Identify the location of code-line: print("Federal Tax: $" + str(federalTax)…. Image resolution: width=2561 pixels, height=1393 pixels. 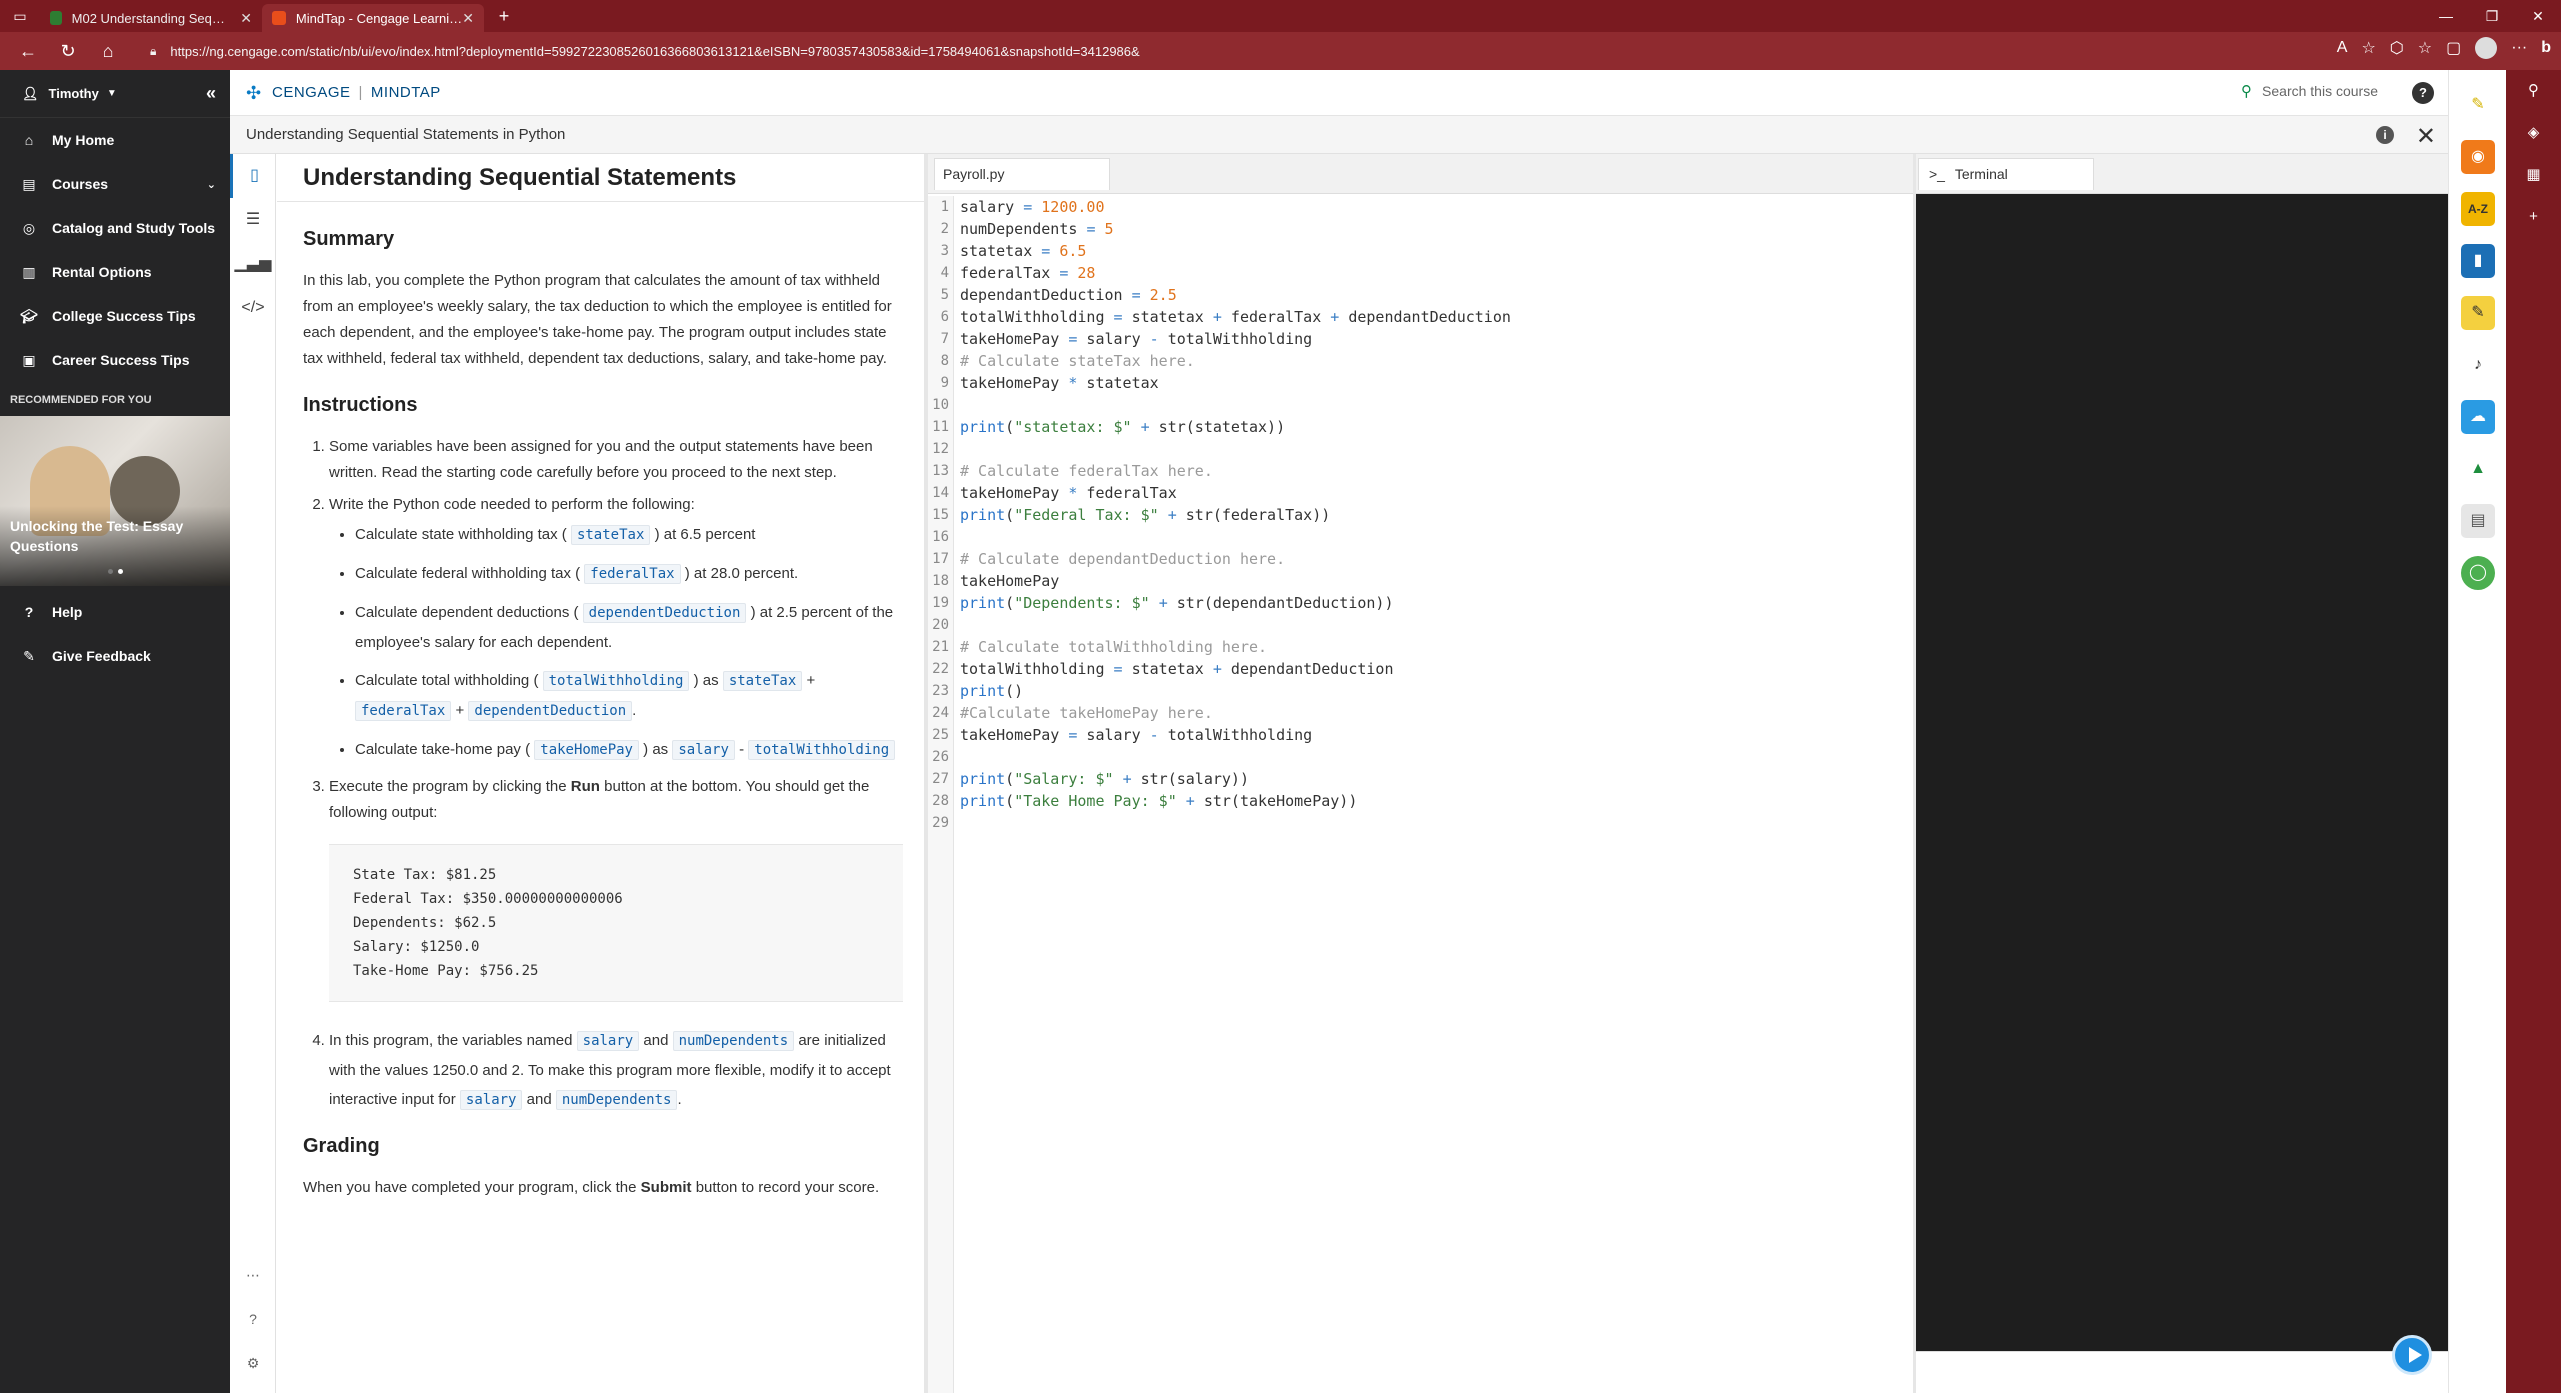
(1430, 515).